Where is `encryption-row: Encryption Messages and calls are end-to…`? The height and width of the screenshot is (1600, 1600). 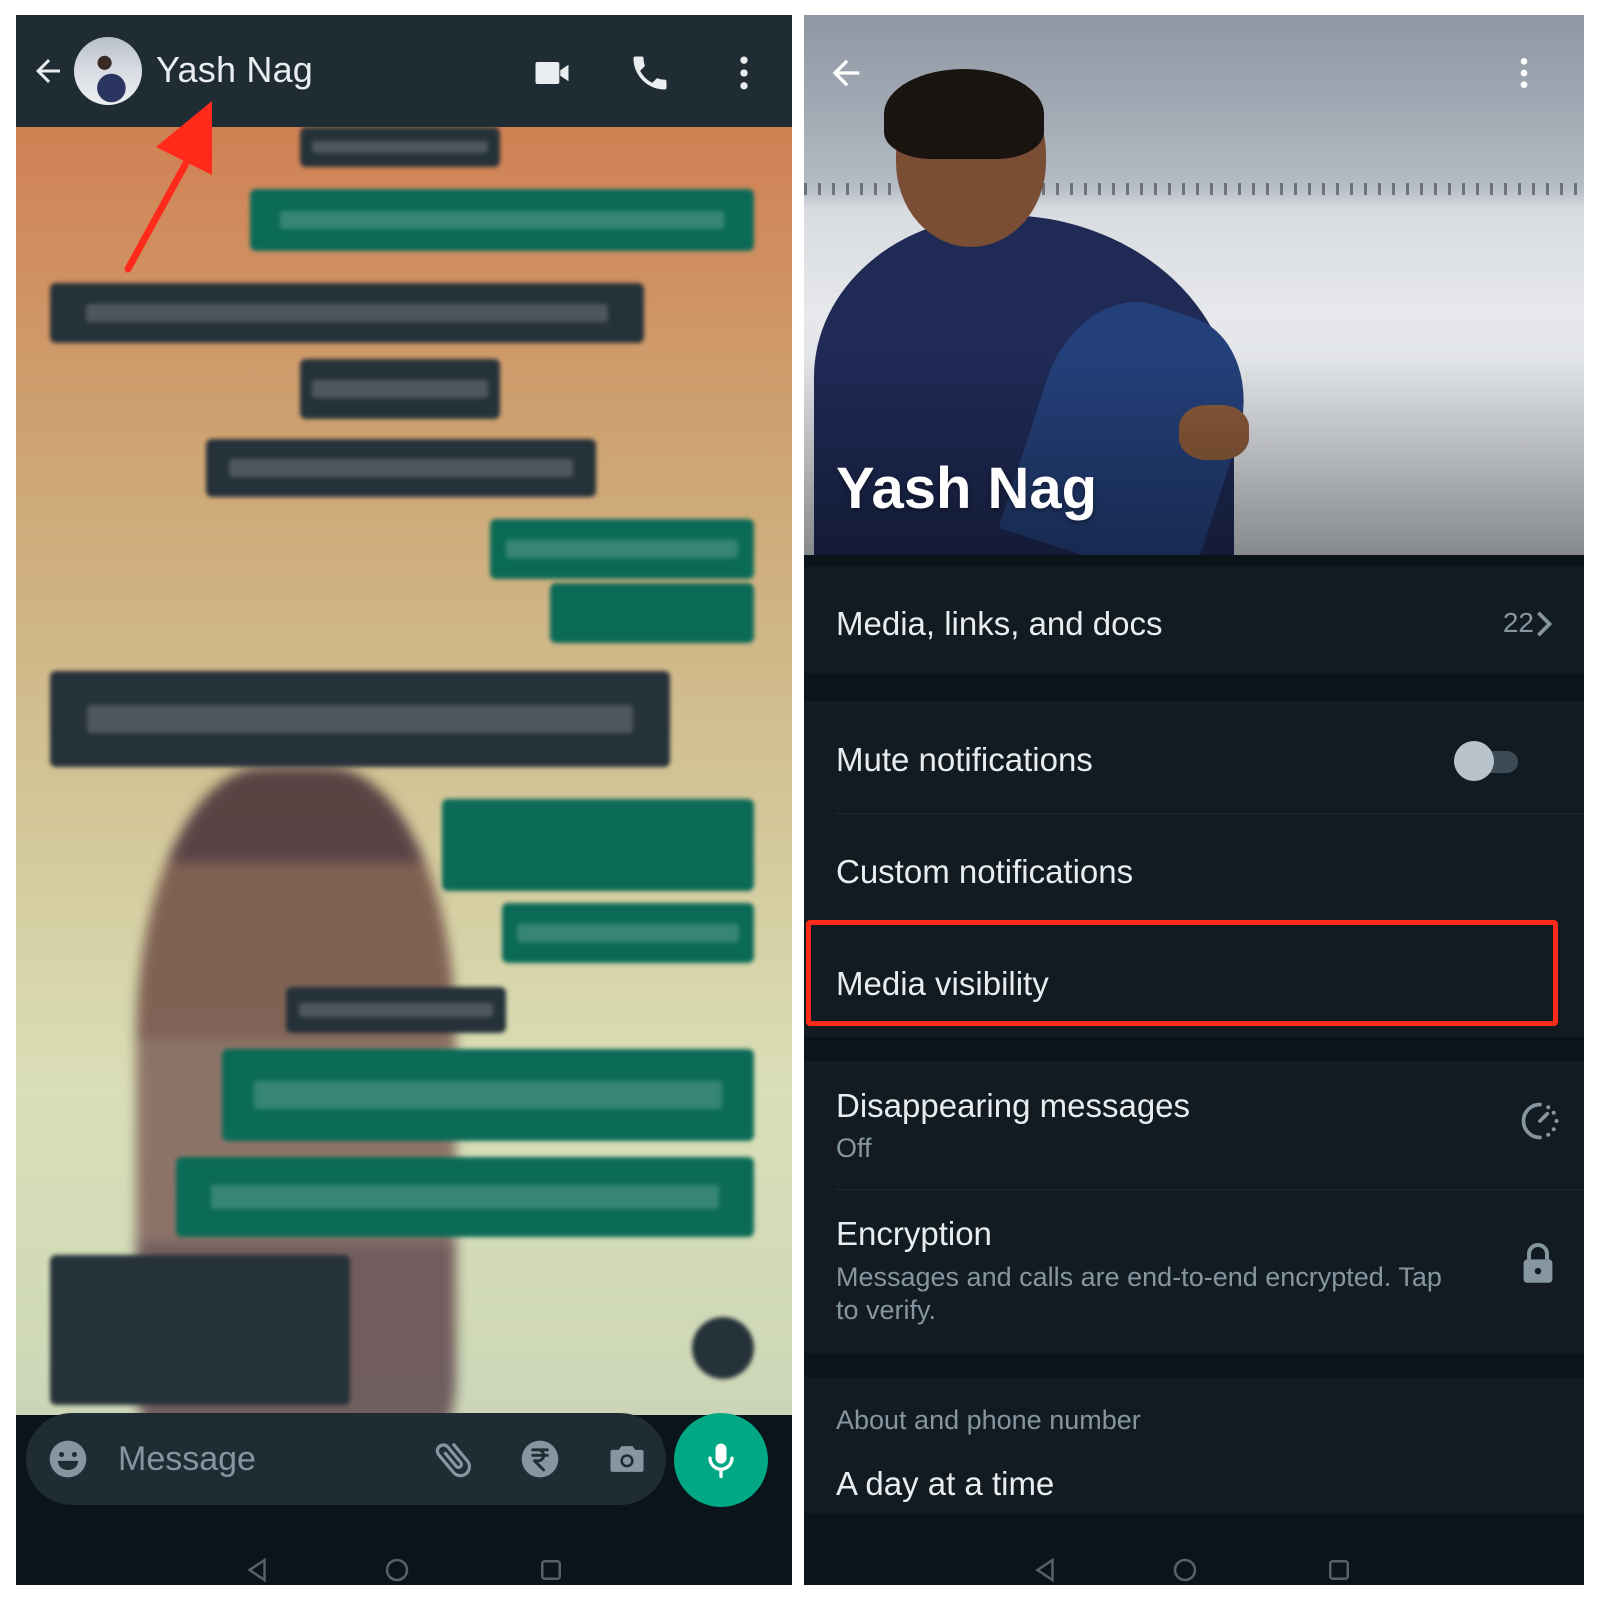
encryption-row: Encryption Messages and calls are end-to… is located at coordinates (1194, 1271).